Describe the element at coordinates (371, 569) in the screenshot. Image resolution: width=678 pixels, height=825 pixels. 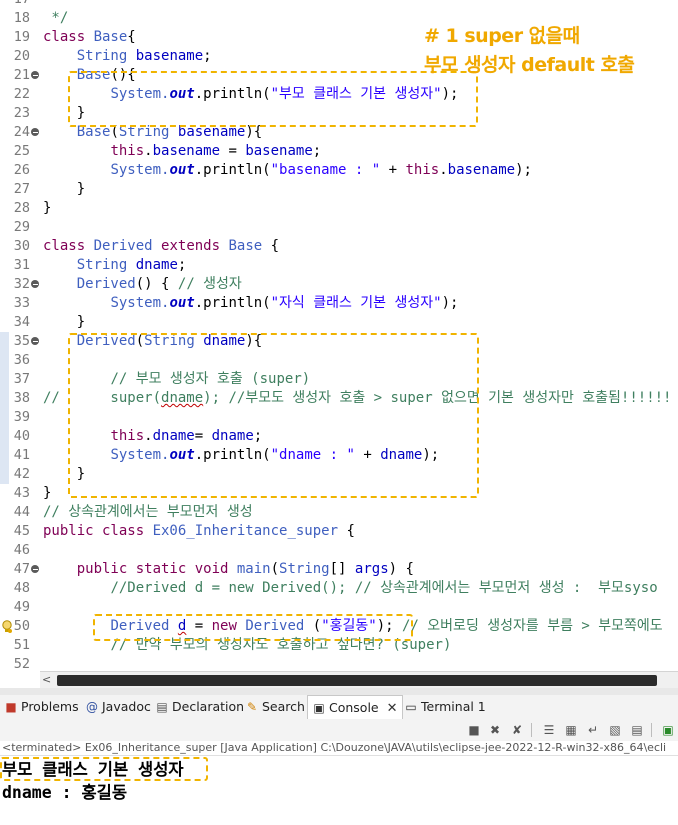
I see `code-token: args` at that location.